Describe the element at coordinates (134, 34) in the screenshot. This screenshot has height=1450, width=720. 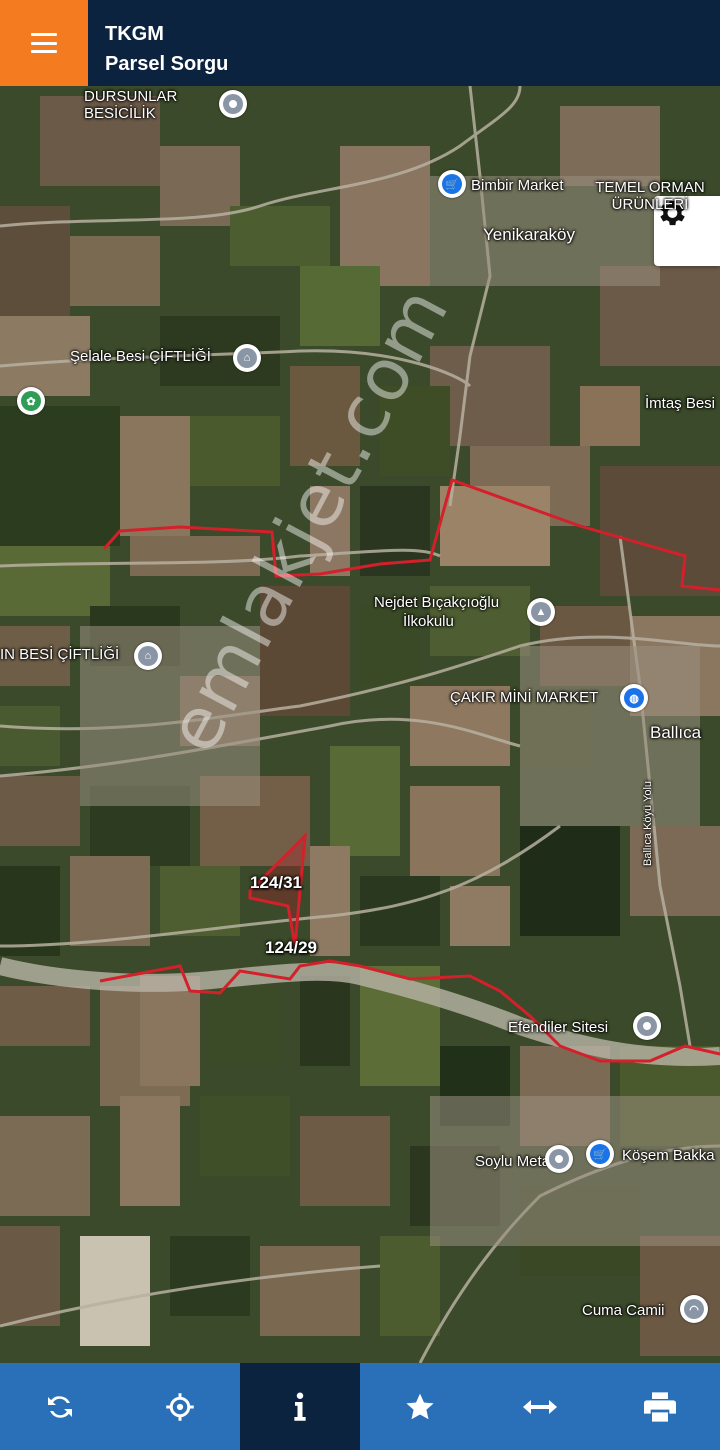
I see `app-title: TKGM` at that location.